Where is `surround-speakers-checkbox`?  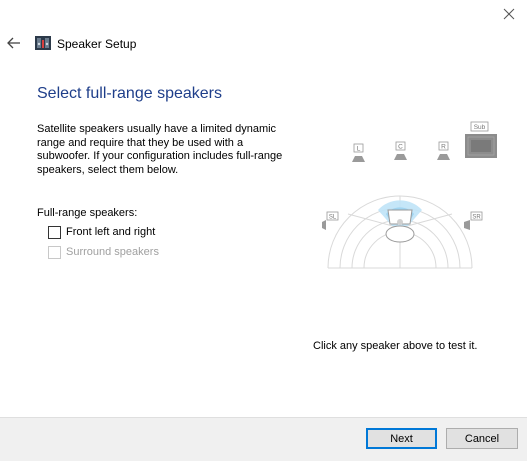
surround-speakers-checkbox is located at coordinates (54, 252).